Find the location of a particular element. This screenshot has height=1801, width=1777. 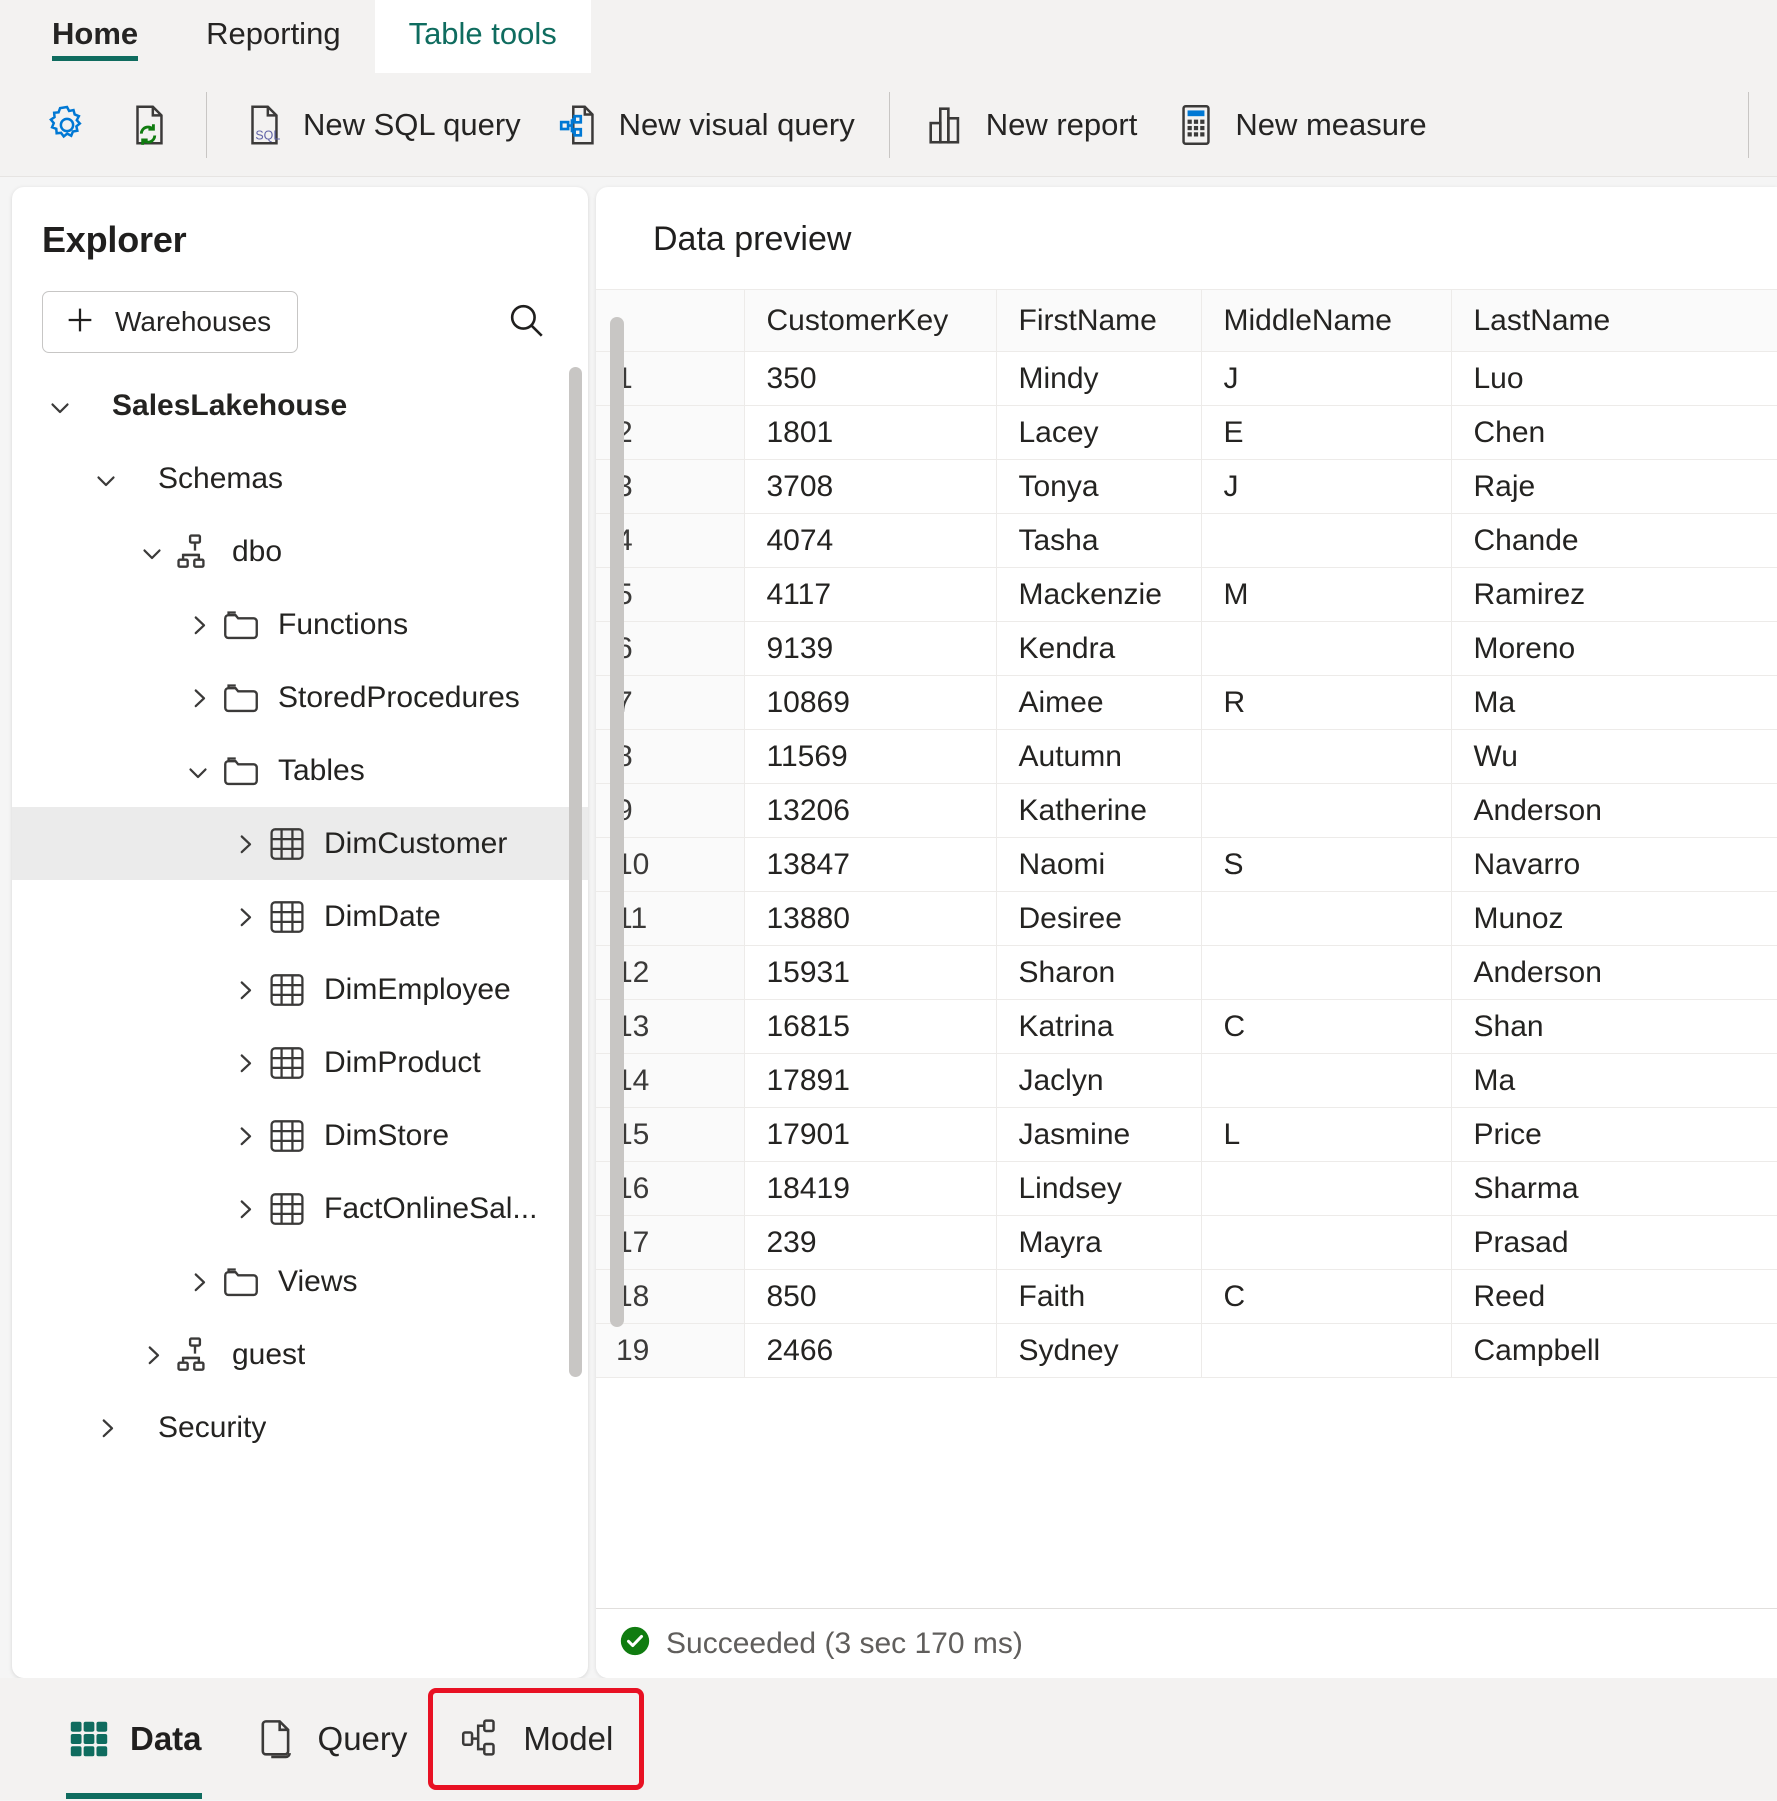

bottom-nav-item-query: Query is located at coordinates (331, 1739).